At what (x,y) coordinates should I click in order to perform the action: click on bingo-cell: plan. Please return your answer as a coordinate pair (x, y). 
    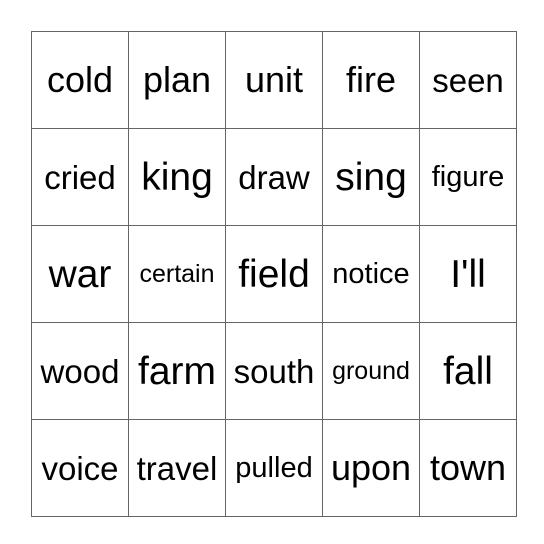
    Looking at the image, I should click on (177, 80).